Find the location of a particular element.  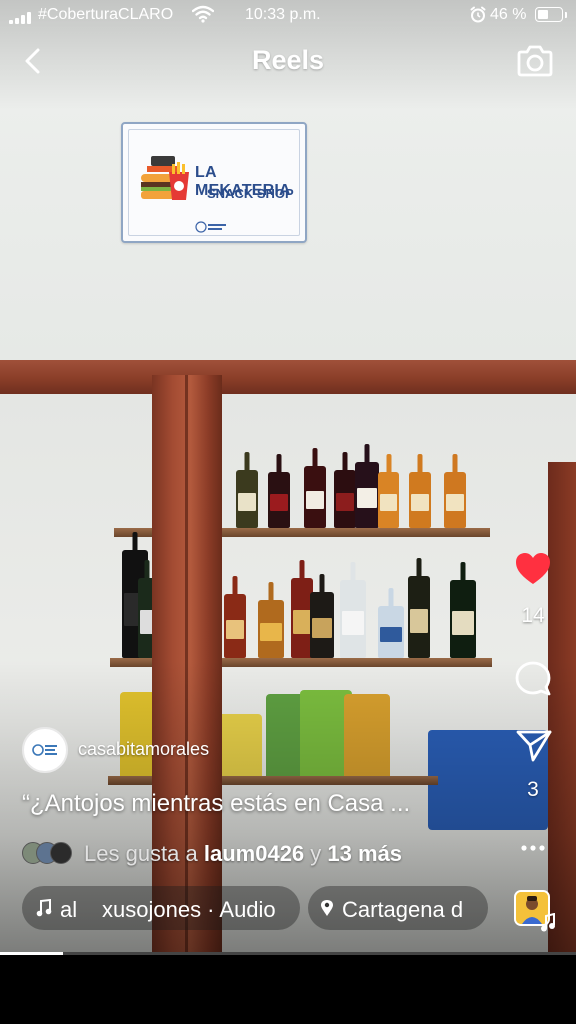

more-icon is located at coordinates (533, 848).